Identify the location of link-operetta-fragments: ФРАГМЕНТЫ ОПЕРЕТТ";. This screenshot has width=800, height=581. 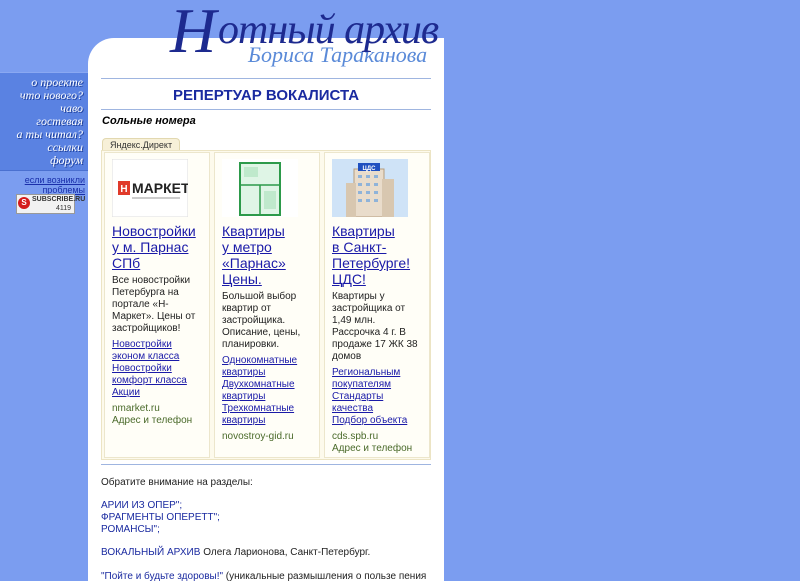
(160, 517).